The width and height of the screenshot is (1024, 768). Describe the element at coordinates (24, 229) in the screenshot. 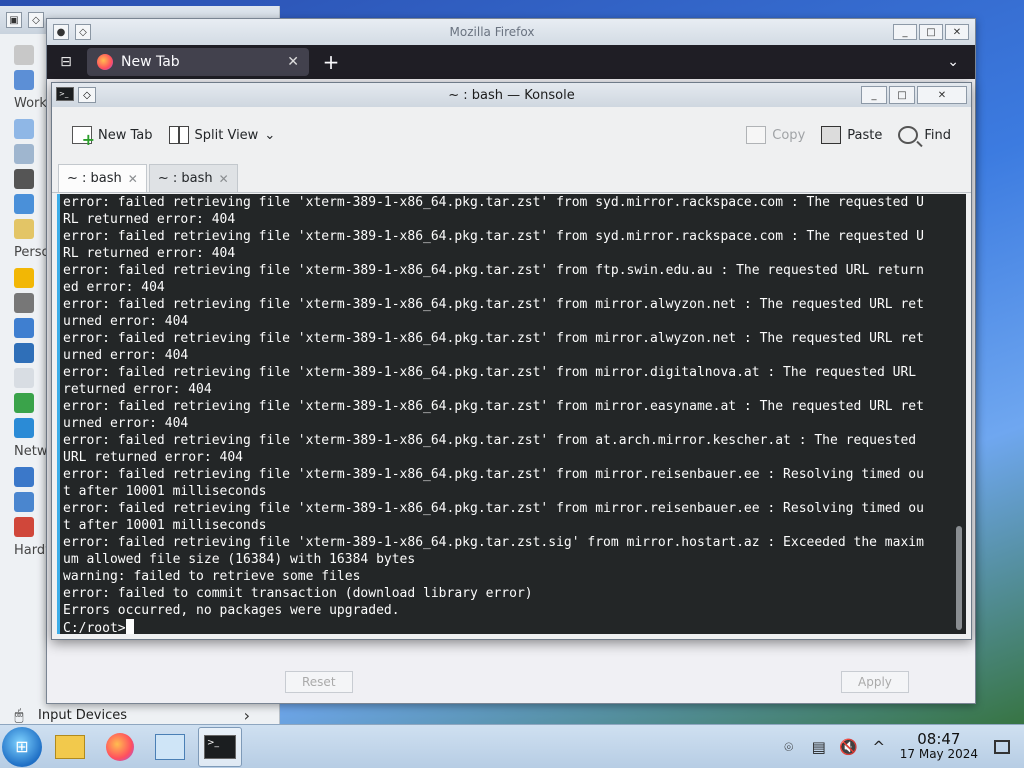

I see `search-settings-icon` at that location.